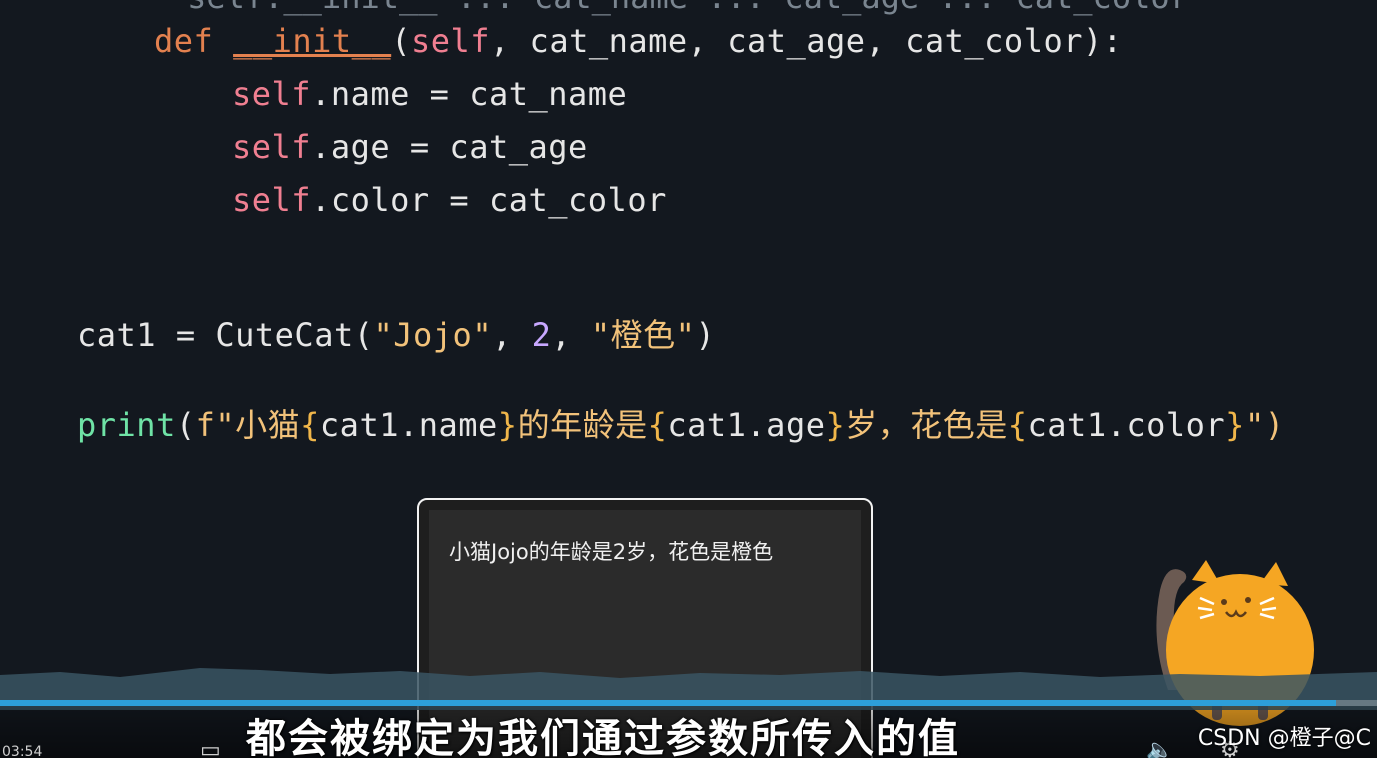 This screenshot has width=1377, height=758. I want to click on expr: cat1.color, so click(1126, 425).